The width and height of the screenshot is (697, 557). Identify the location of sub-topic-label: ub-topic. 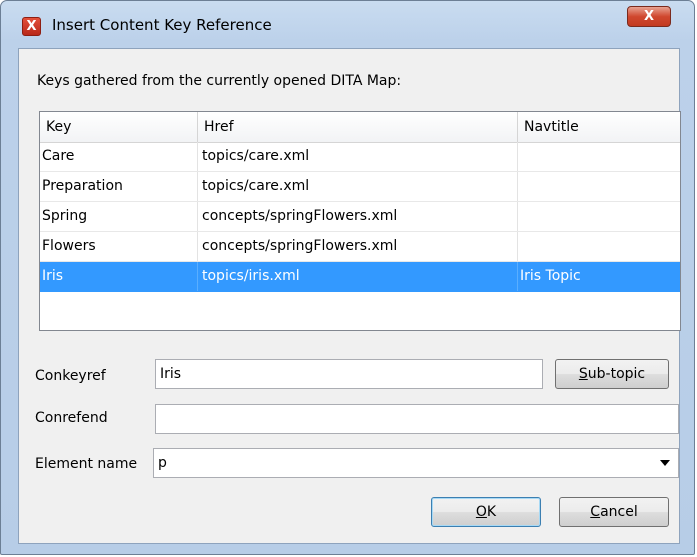
(616, 374).